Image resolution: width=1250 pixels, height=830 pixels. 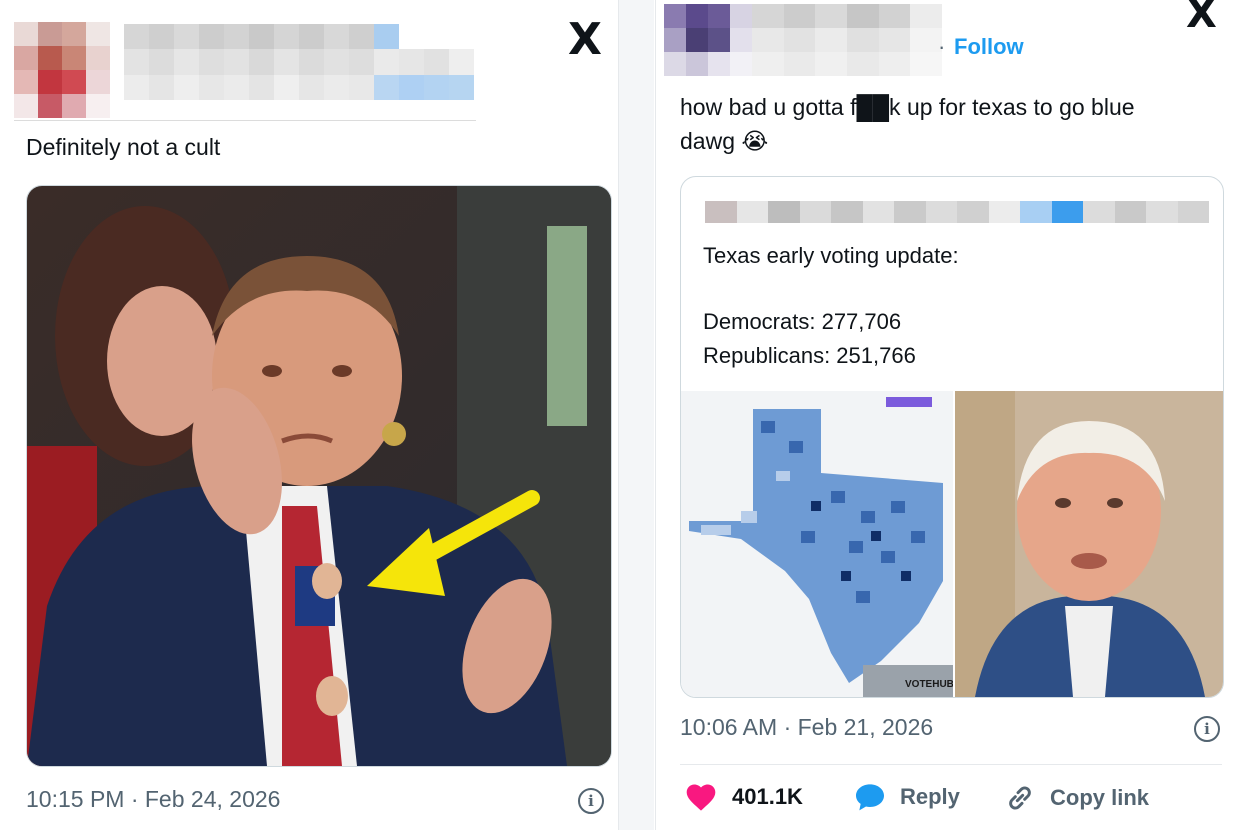 I want to click on portrait-image, so click(x=1089, y=544).